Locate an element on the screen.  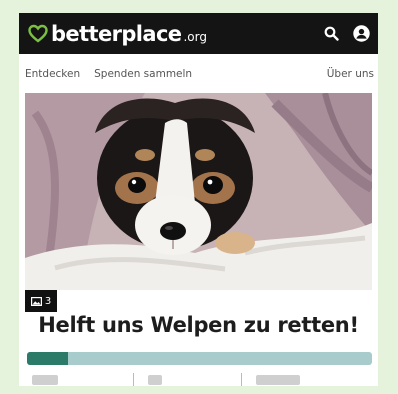
logo: betterplace .org is located at coordinates (117, 34).